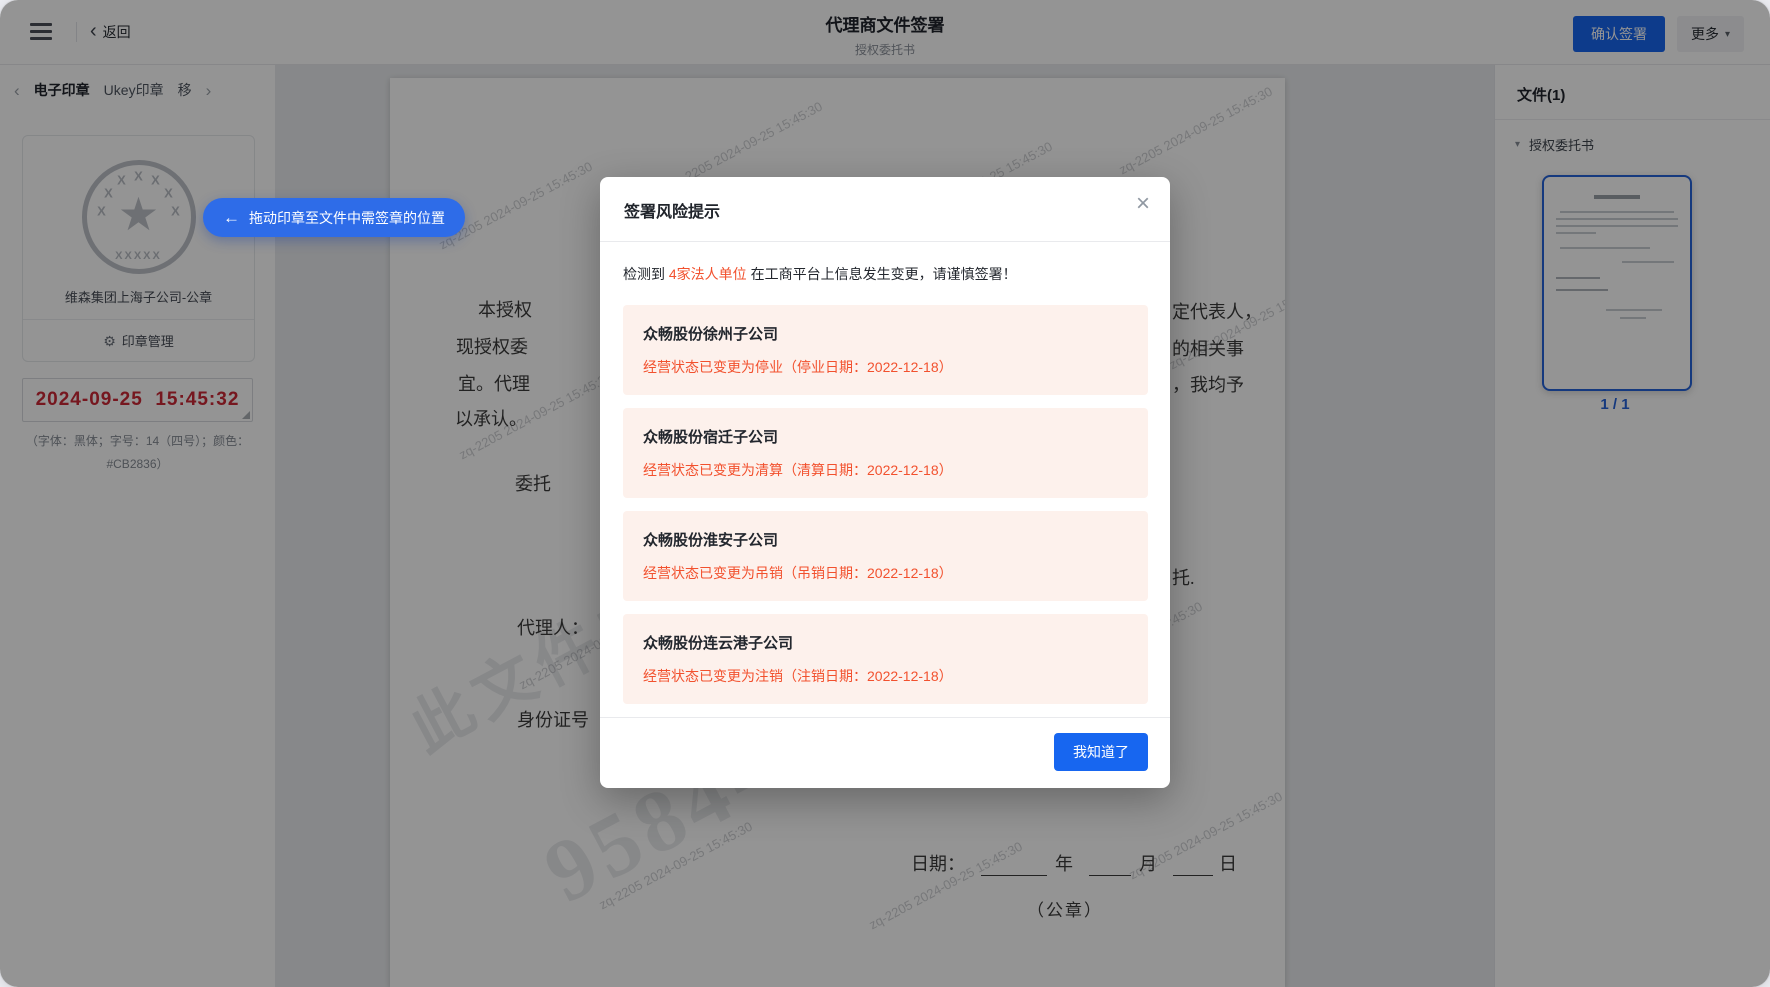 This screenshot has height=987, width=1770. Describe the element at coordinates (885, 752) in the screenshot. I see `dialog-footer: 我知道了` at that location.